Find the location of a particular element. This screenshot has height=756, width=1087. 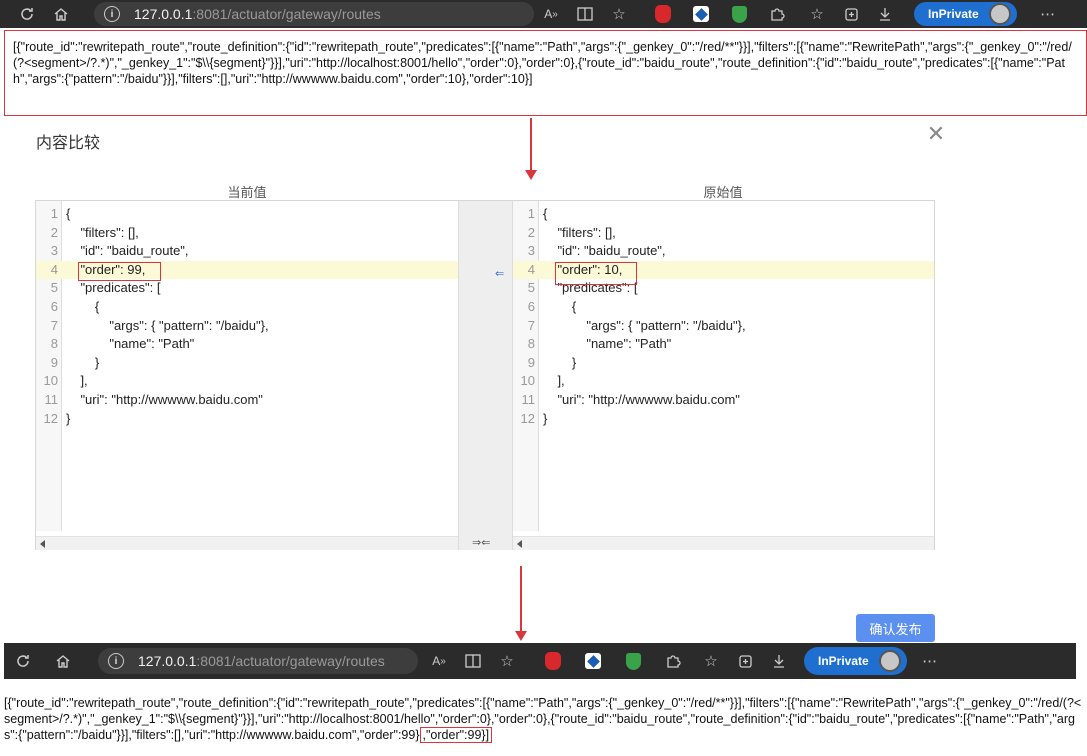

code-text: "name": "Path" is located at coordinates (607, 344).